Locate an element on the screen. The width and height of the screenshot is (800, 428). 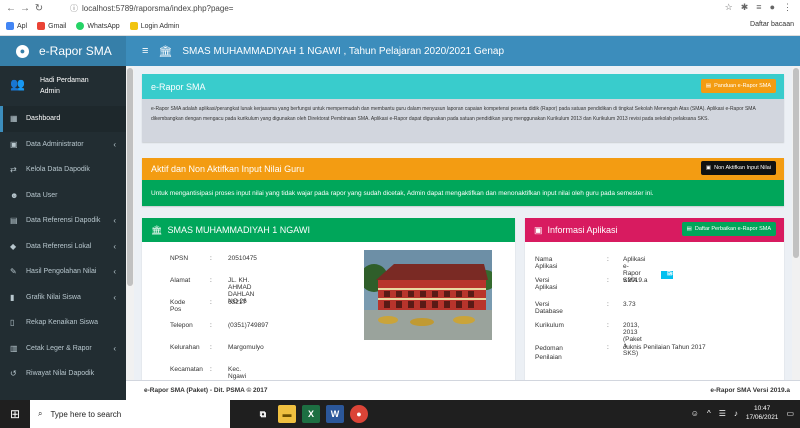
clock: 10:47 17/06/2021 is located at coordinates (762, 413).